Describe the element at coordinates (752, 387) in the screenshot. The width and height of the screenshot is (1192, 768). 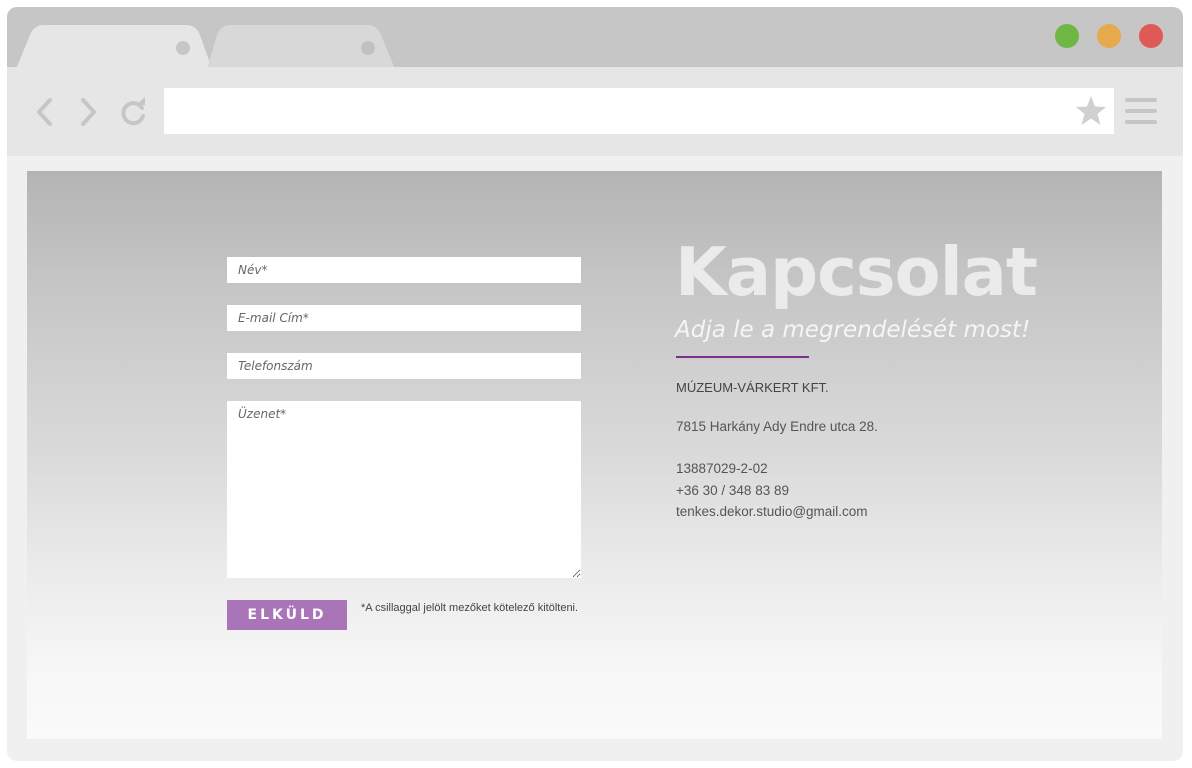
I see `company-name: MÚZEUM-VÁRKERT KFT.` at that location.